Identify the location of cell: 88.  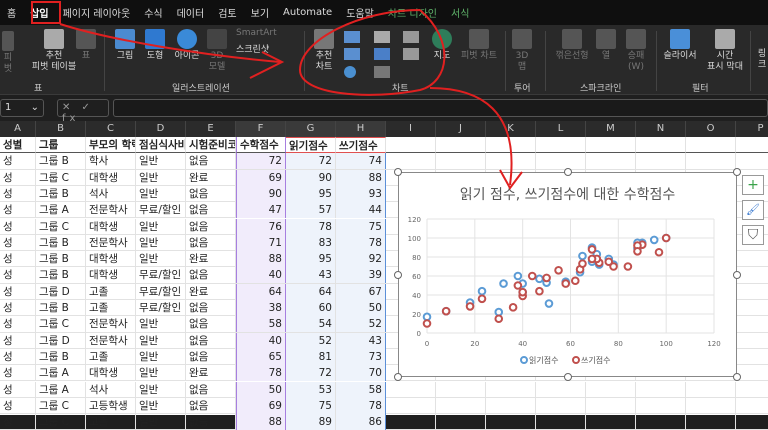
(261, 259).